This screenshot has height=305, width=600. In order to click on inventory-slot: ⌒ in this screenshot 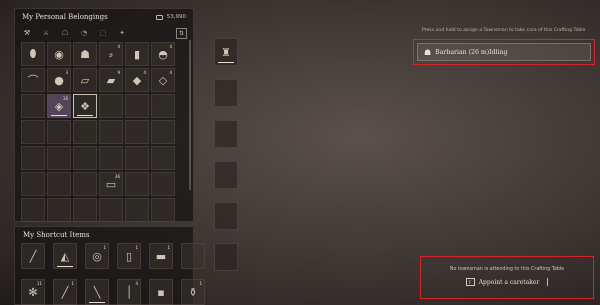, I will do `click(33, 80)`.